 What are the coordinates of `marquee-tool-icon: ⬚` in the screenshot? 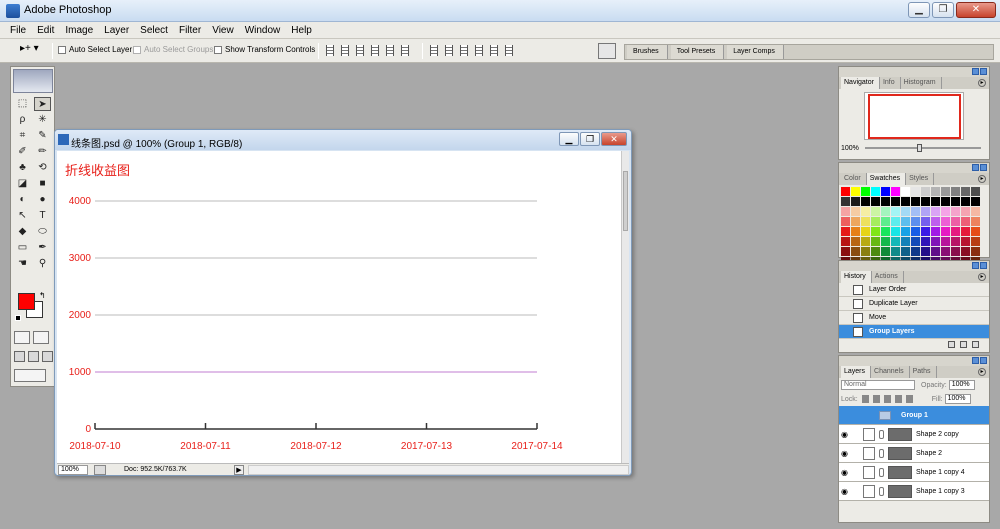 It's located at (22, 104).